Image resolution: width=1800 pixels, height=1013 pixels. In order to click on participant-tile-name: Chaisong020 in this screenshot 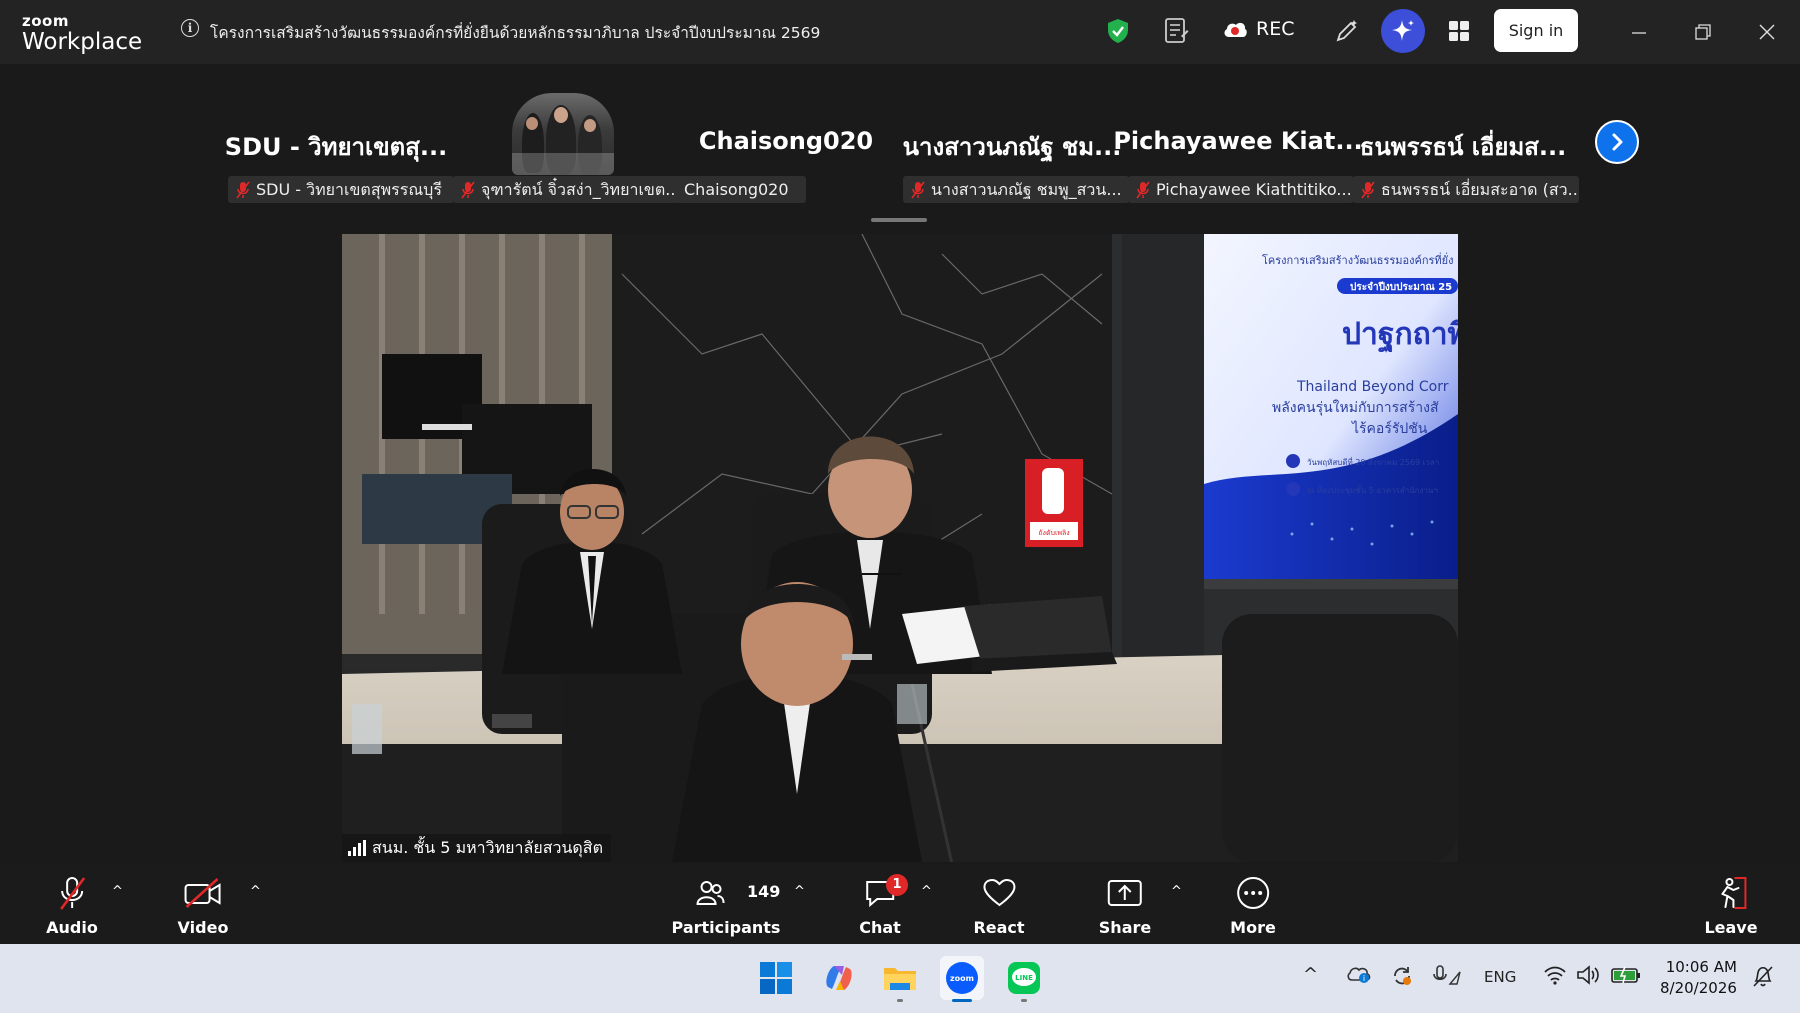, I will do `click(786, 141)`.